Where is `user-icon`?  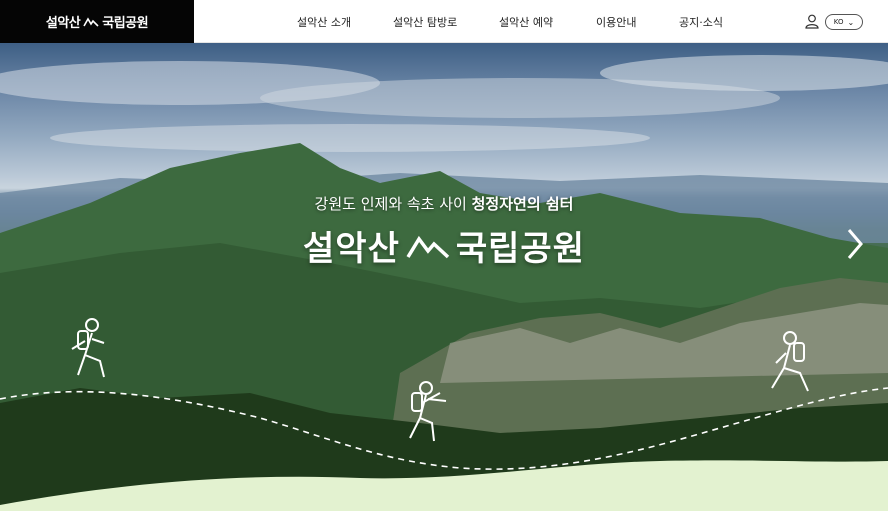 user-icon is located at coordinates (812, 21).